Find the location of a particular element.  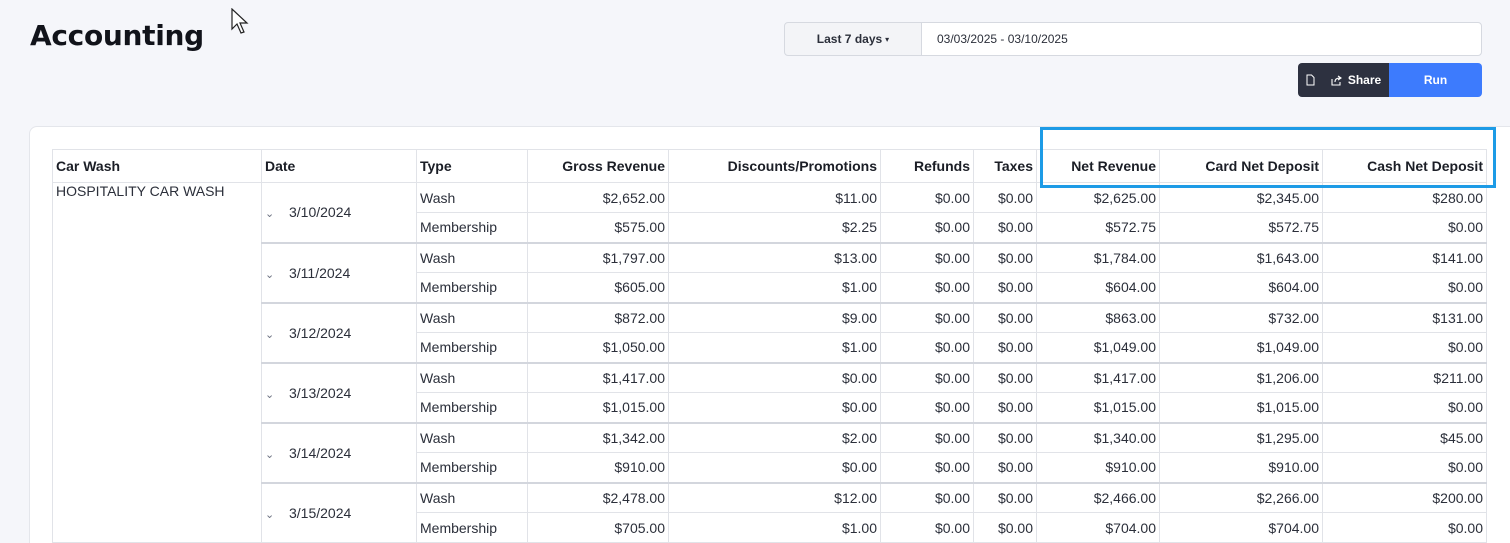

column-header-taxes: Taxes is located at coordinates (1005, 166).